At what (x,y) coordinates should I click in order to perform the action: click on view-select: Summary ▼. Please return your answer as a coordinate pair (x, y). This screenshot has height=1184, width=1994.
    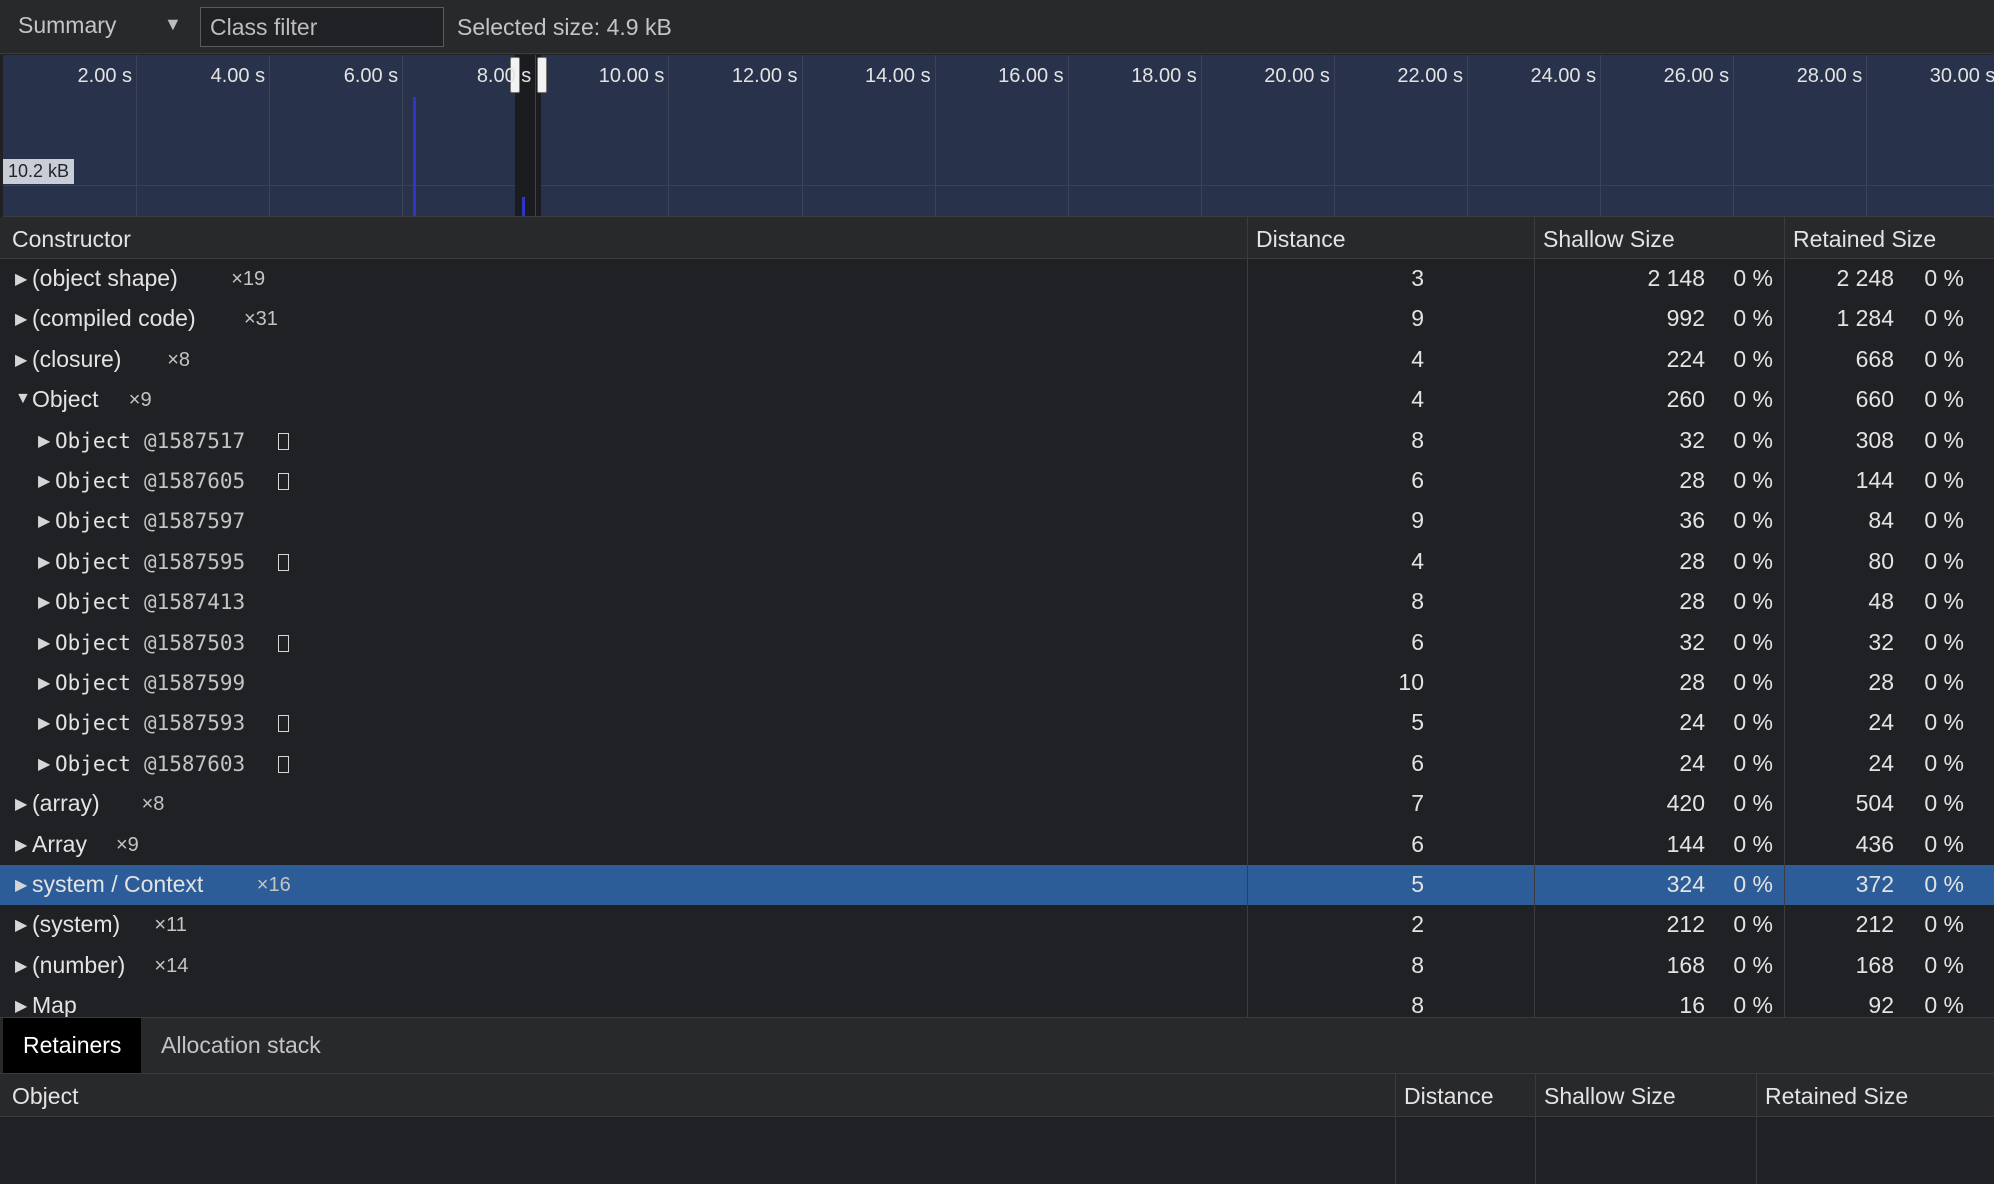
    Looking at the image, I should click on (103, 28).